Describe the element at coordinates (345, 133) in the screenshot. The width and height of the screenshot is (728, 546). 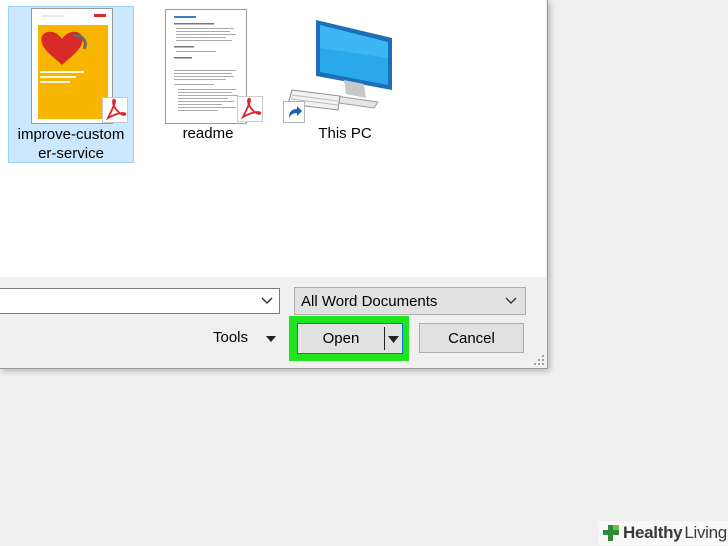
I see `file-label: This PC` at that location.